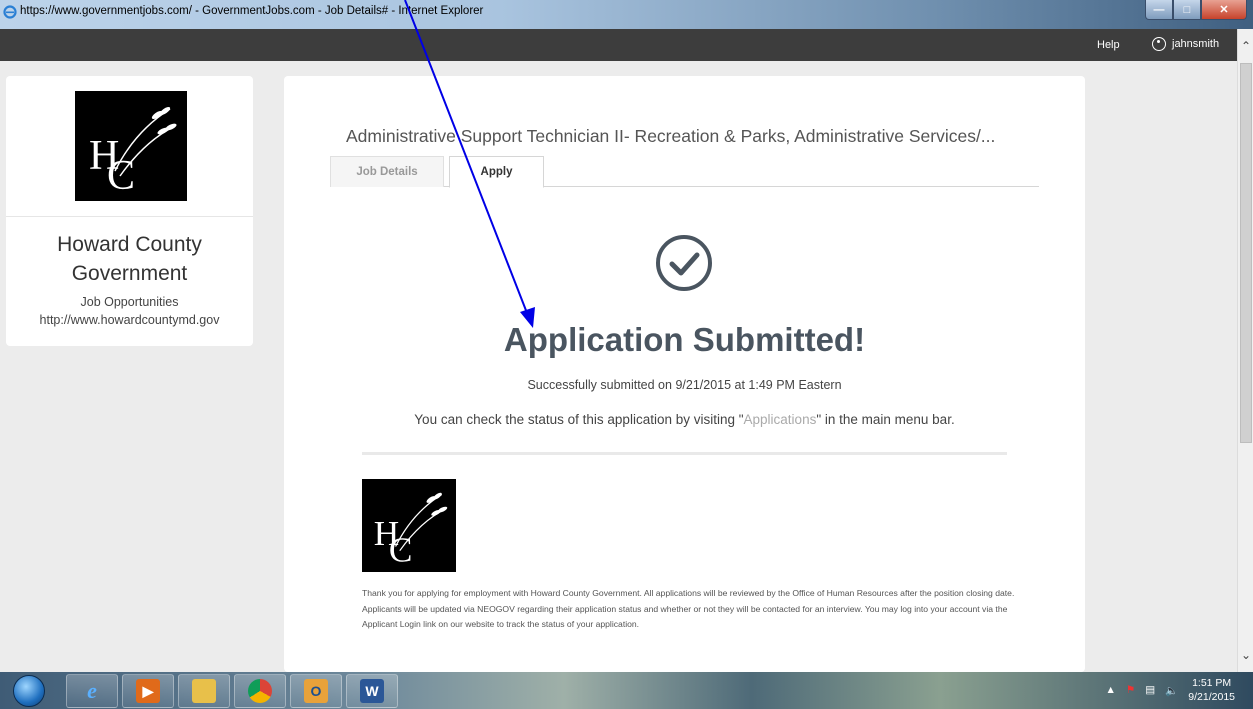  Describe the element at coordinates (684, 263) in the screenshot. I see `checkmark-circle-icon` at that location.